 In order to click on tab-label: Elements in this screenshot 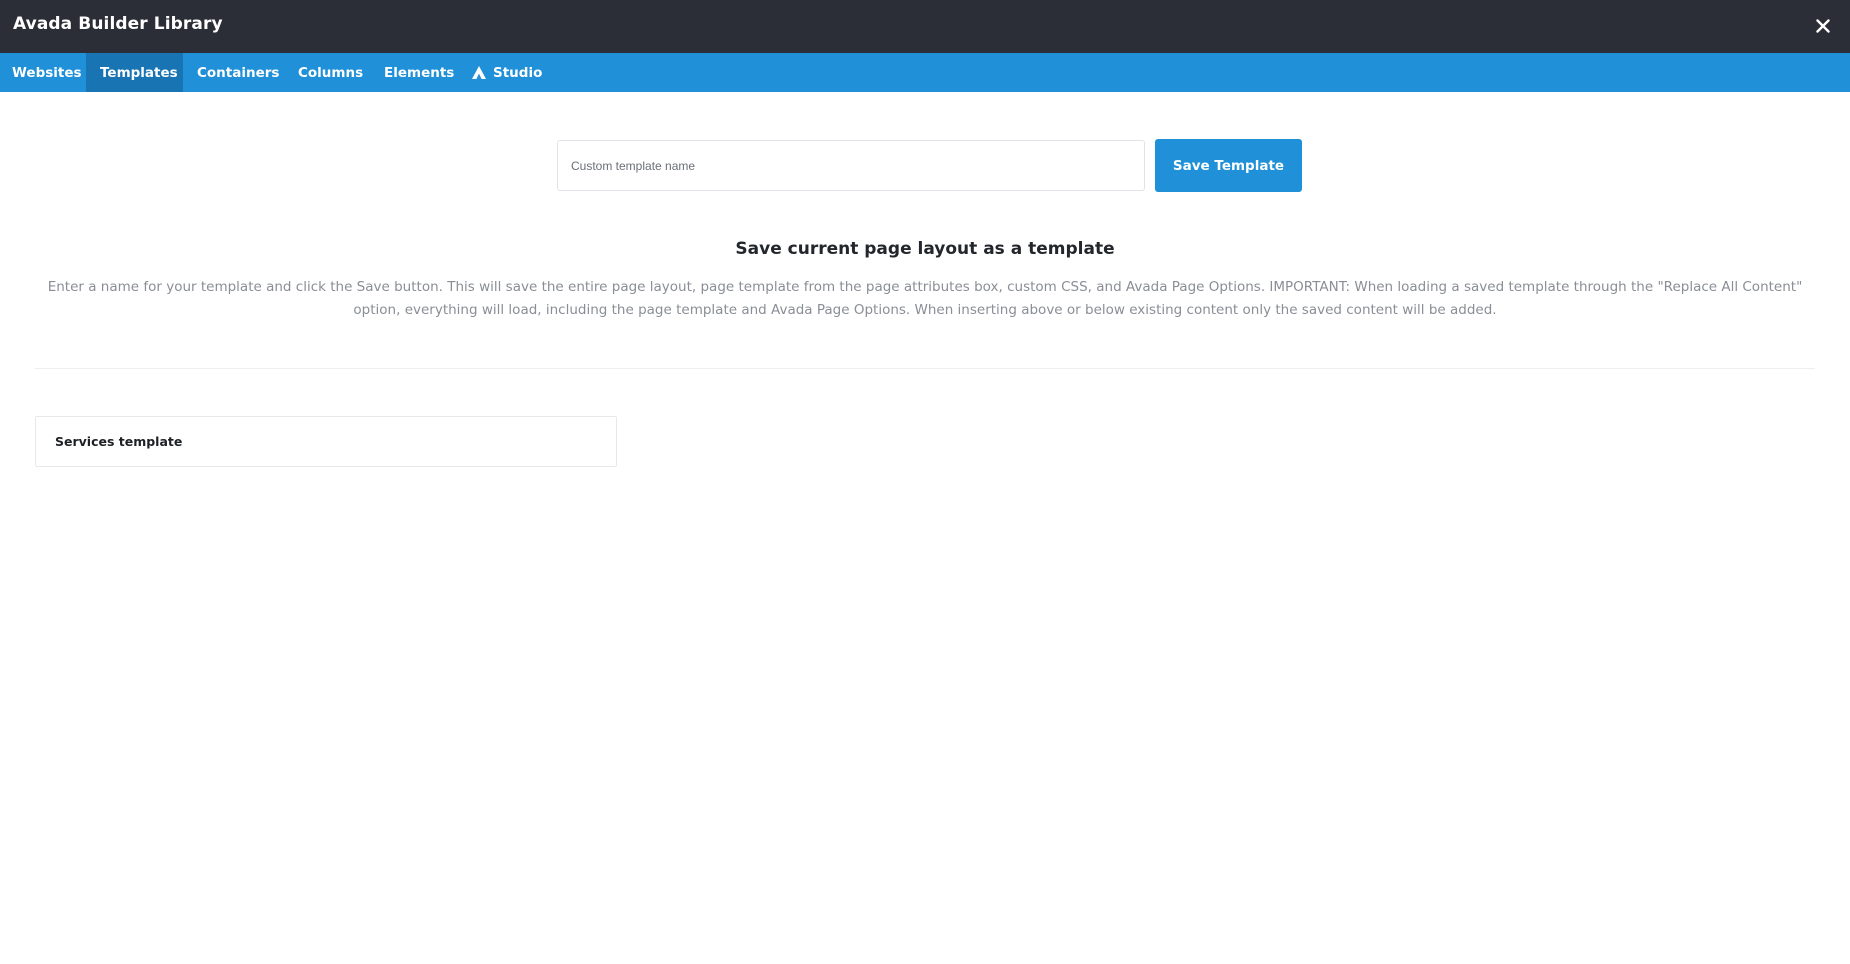, I will do `click(419, 72)`.